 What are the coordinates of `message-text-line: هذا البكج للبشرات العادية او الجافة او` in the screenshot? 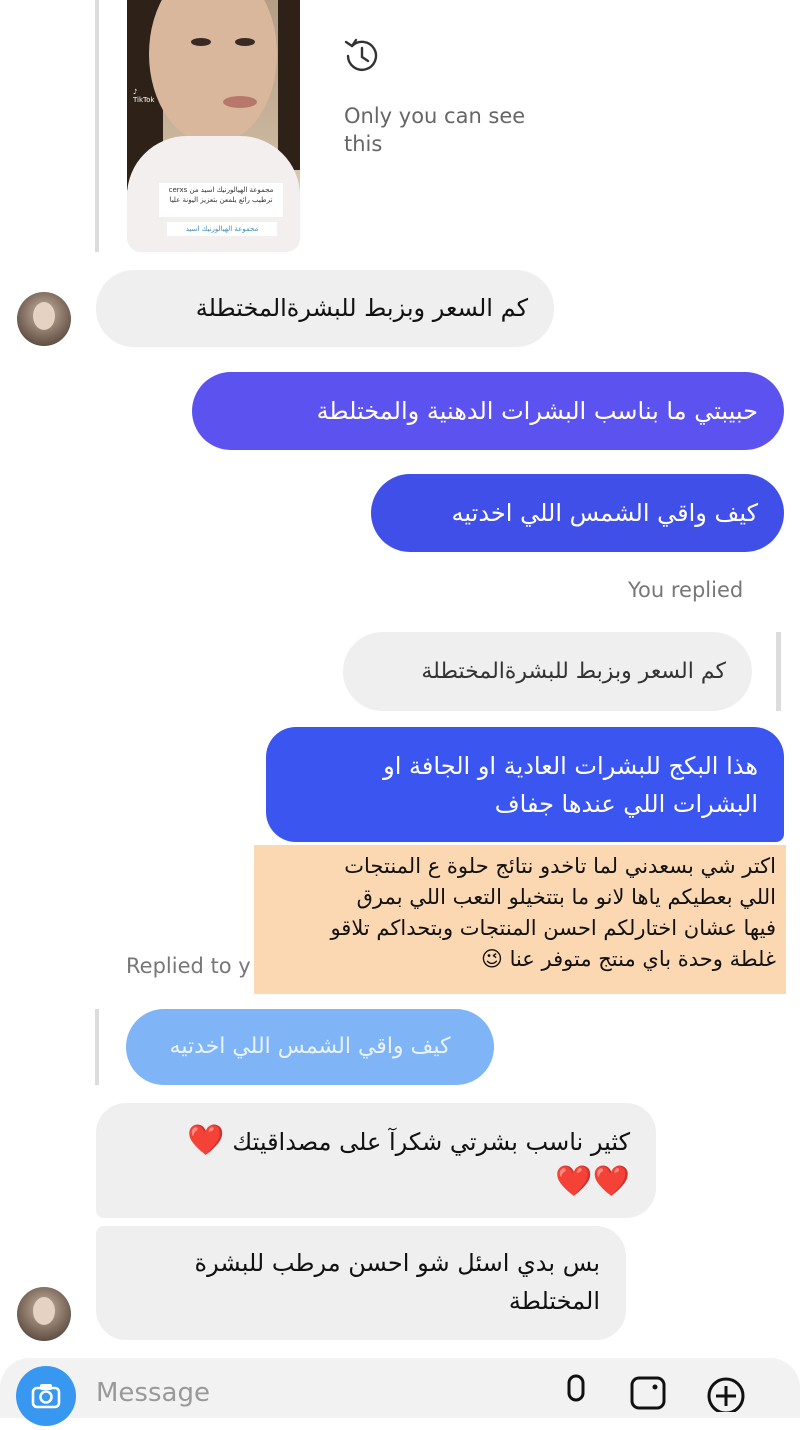 It's located at (570, 766).